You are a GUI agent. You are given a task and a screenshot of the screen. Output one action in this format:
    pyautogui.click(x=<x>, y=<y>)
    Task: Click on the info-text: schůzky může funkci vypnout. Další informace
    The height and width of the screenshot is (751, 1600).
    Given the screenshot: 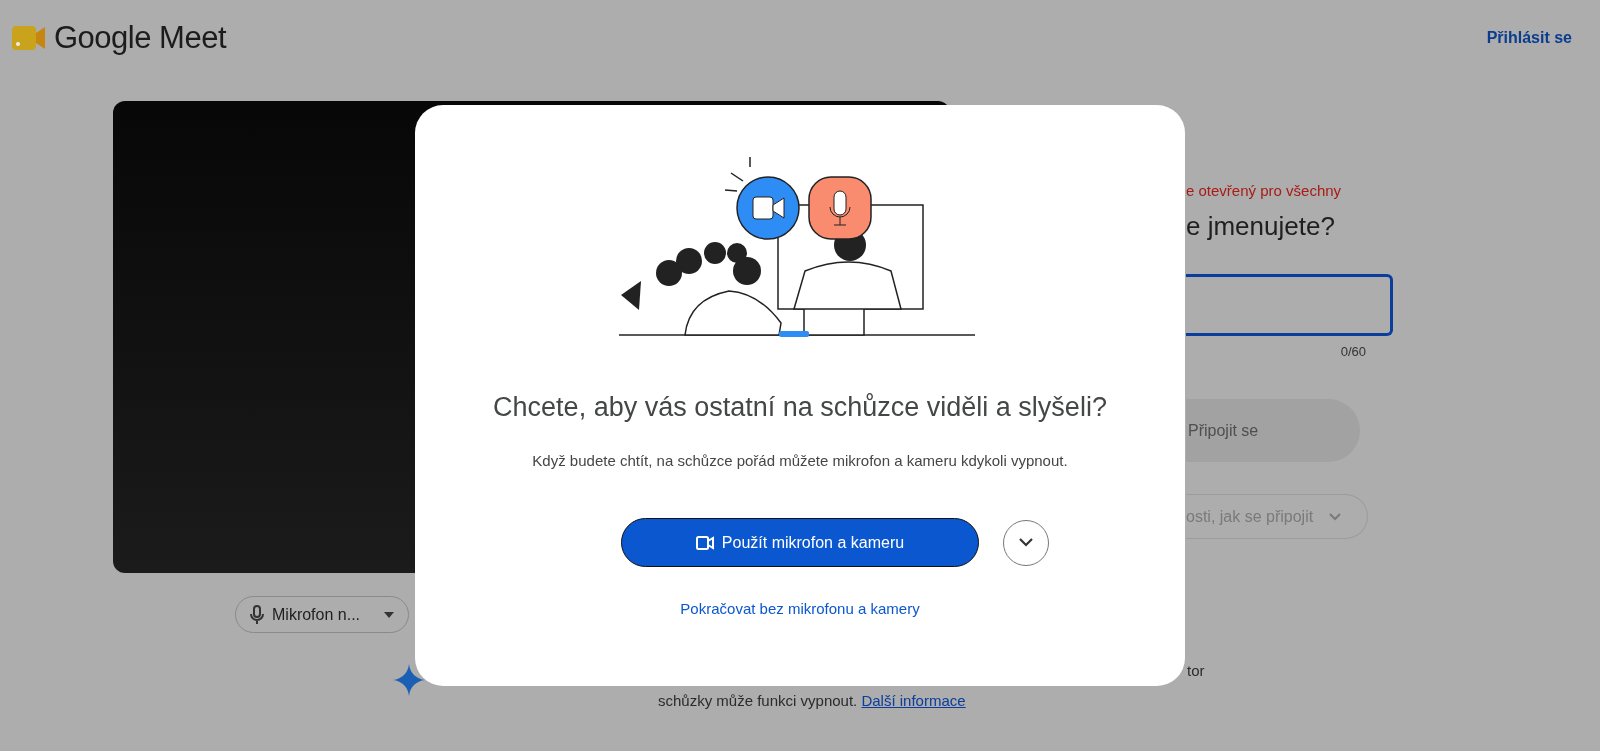 What is the action you would take?
    pyautogui.click(x=812, y=701)
    